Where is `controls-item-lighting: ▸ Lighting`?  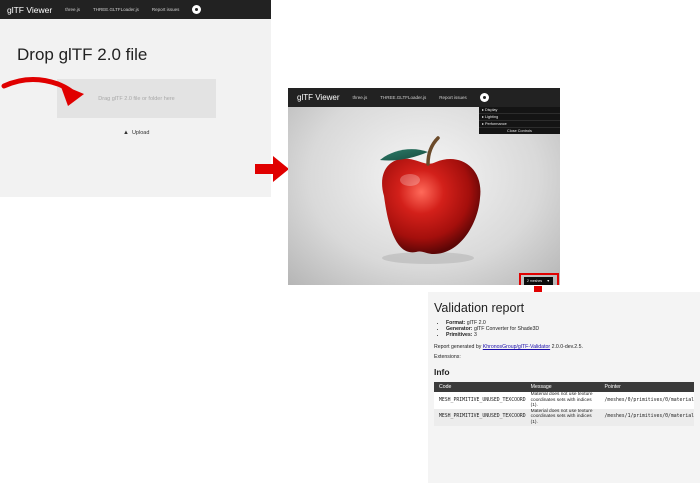 controls-item-lighting: ▸ Lighting is located at coordinates (519, 117).